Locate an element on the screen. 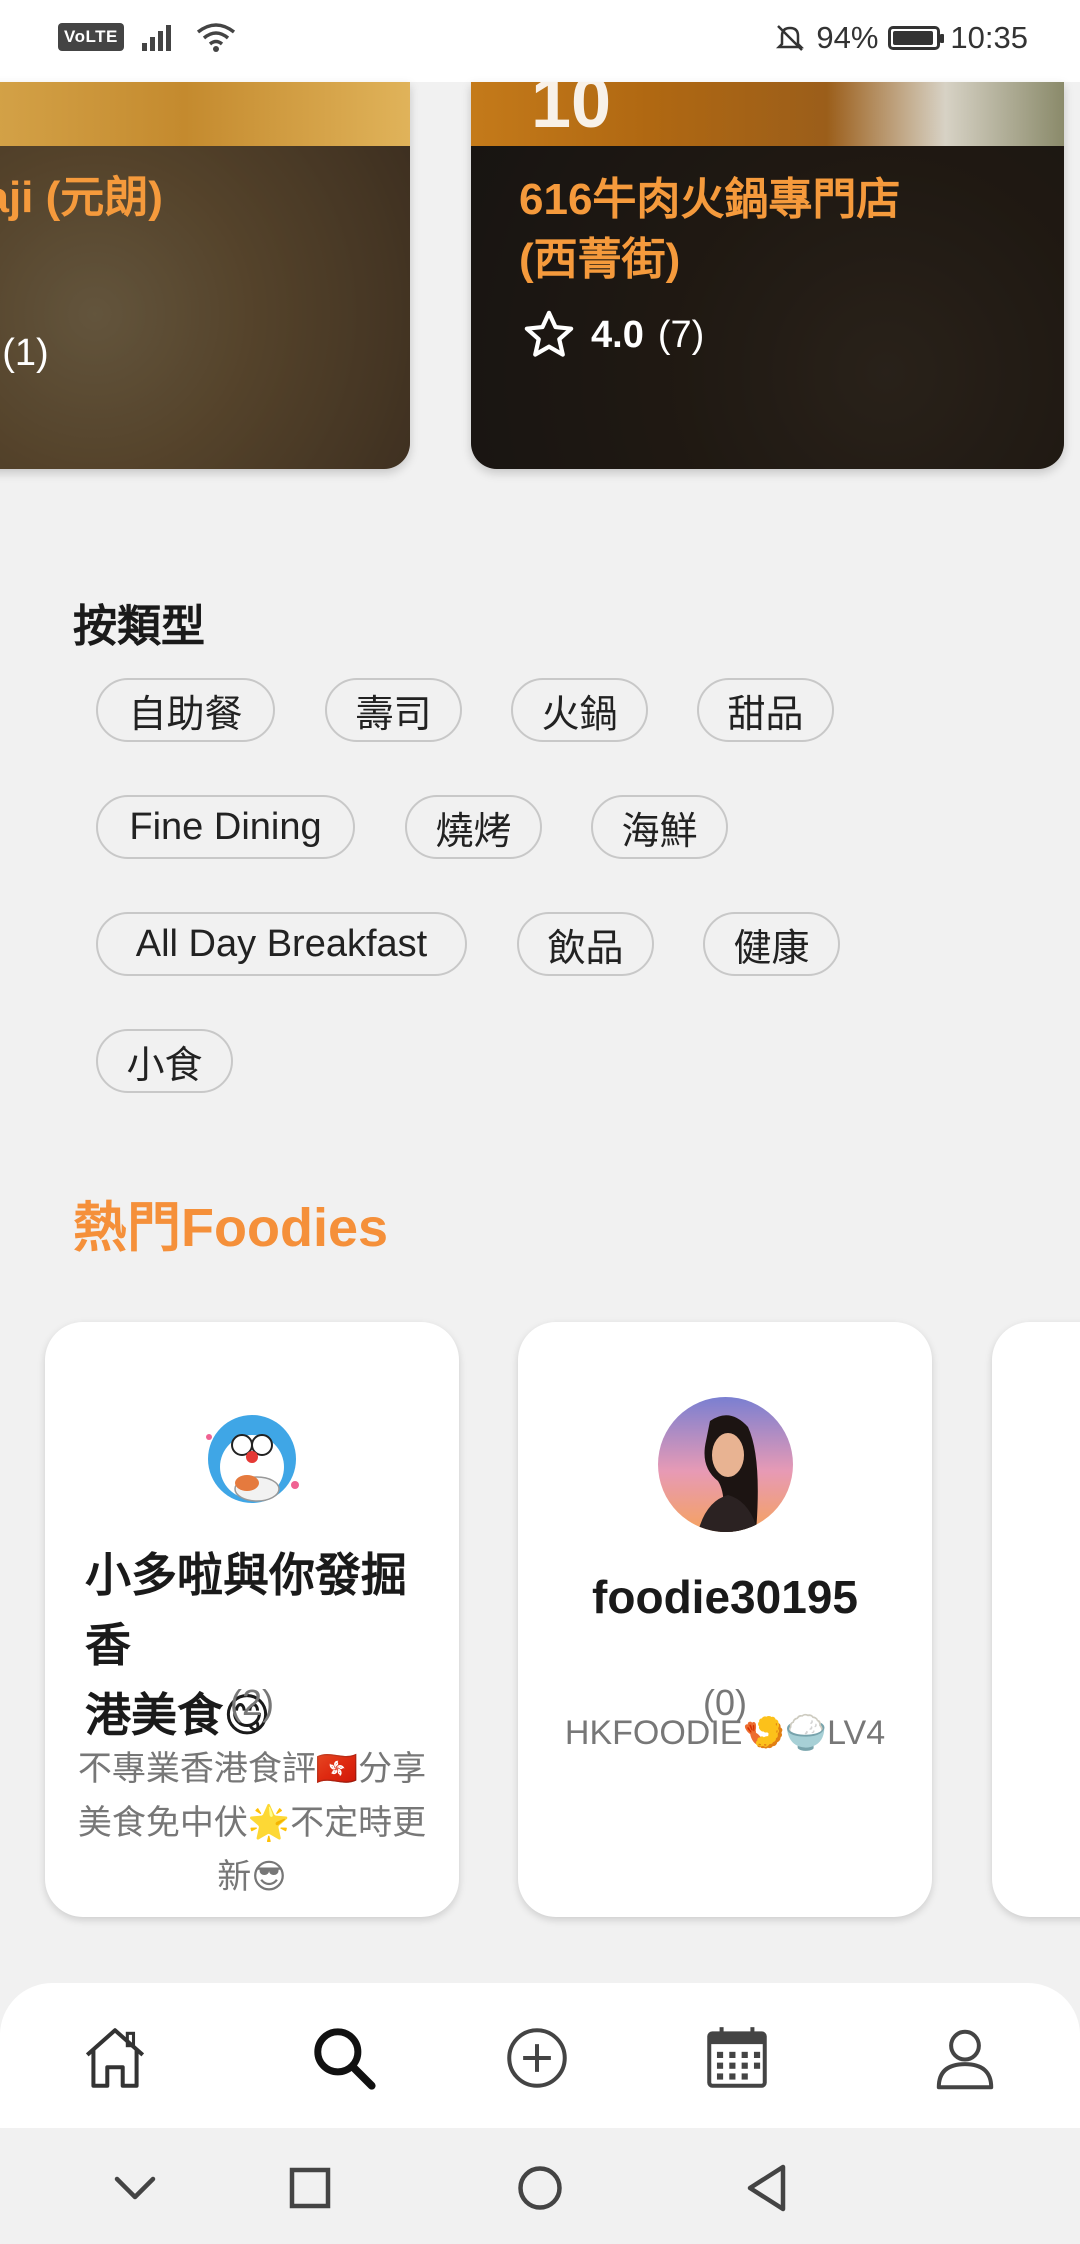 The height and width of the screenshot is (2244, 1080). foodie-bio: 不專業香港食評🇭🇰分享美食免中伏🌟不定時更新😎 is located at coordinates (252, 1823).